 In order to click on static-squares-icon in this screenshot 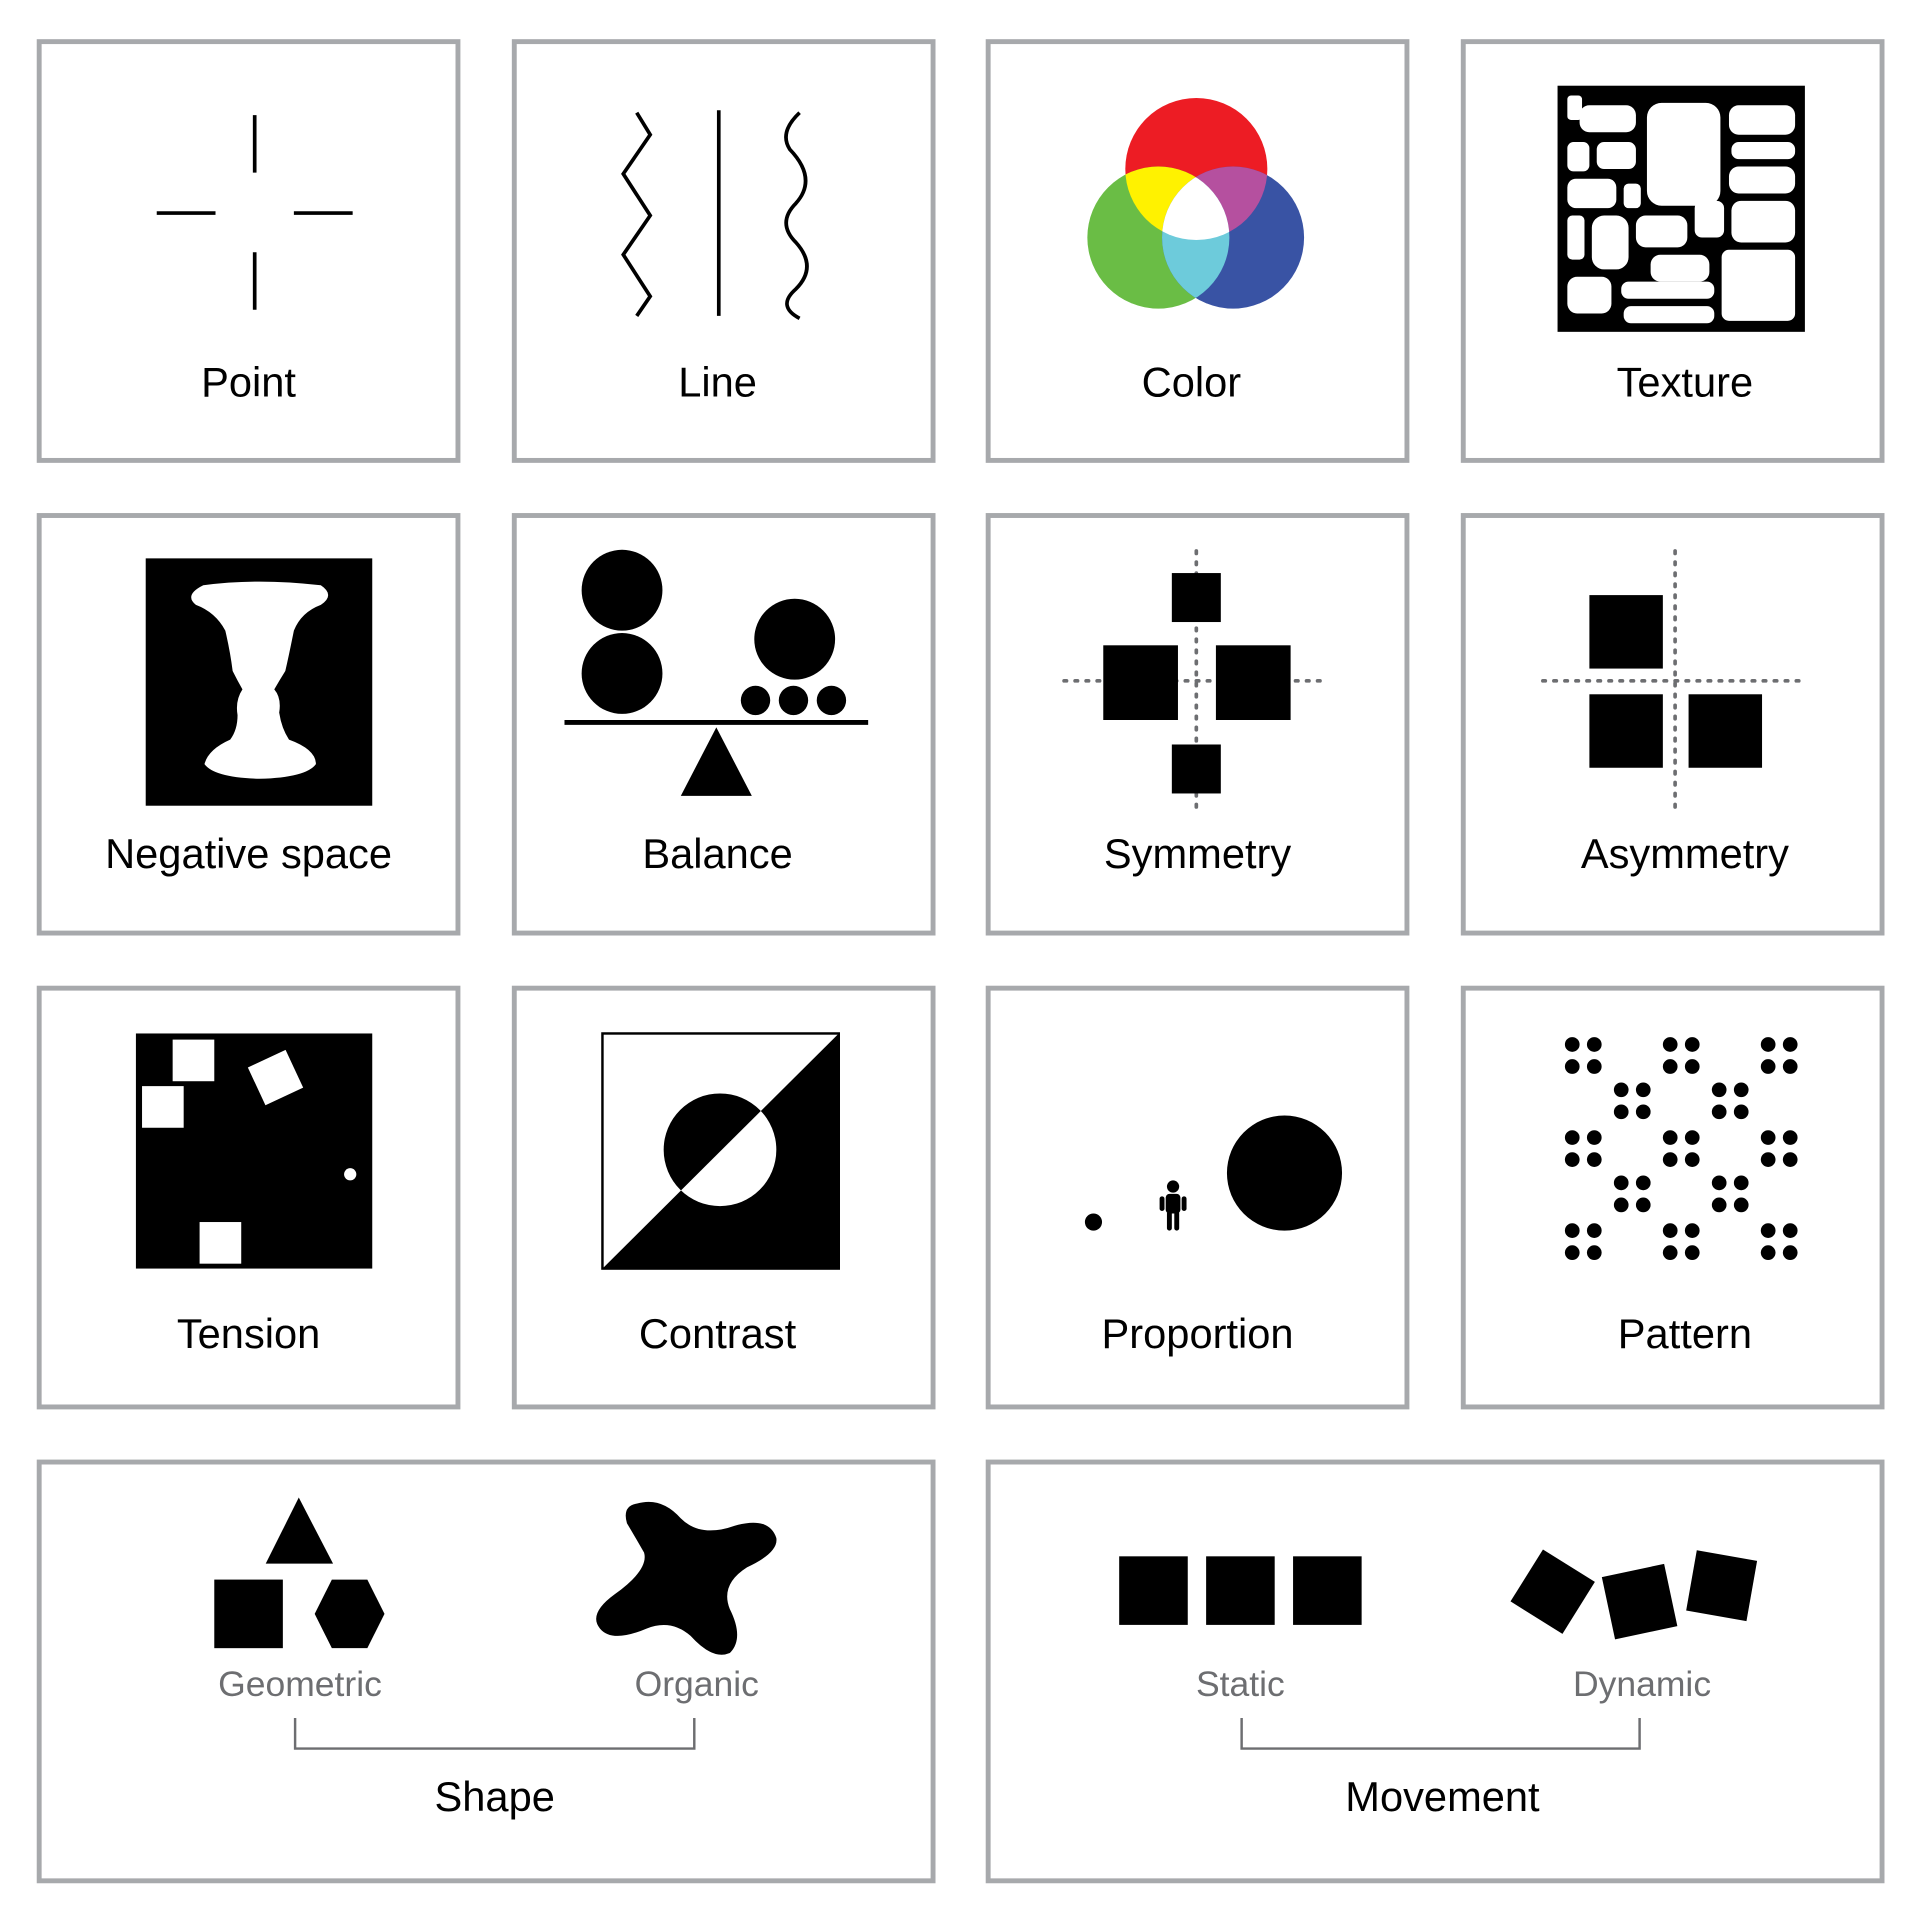, I will do `click(1240, 1590)`.